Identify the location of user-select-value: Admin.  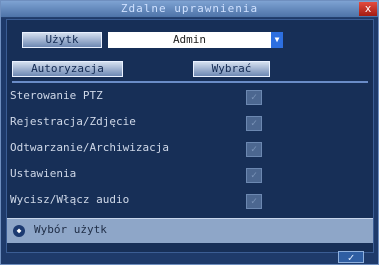
(189, 39).